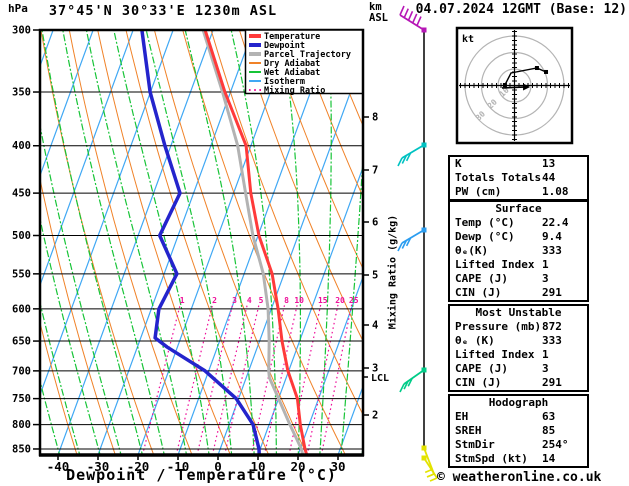 The image size is (629, 486). What do you see at coordinates (299, 300) in the screenshot?
I see `mixing-ratio-value: 10` at bounding box center [299, 300].